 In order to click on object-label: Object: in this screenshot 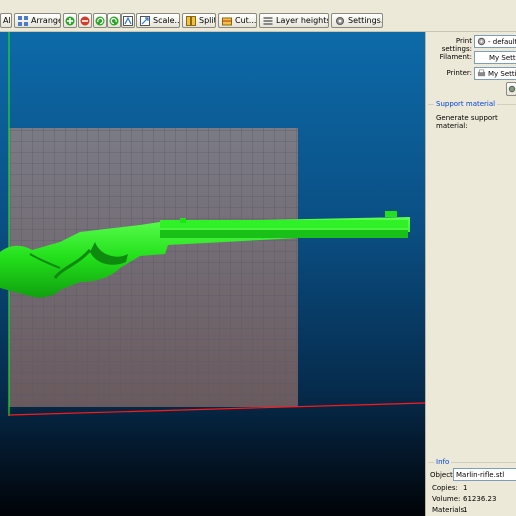, I will do `click(443, 475)`.